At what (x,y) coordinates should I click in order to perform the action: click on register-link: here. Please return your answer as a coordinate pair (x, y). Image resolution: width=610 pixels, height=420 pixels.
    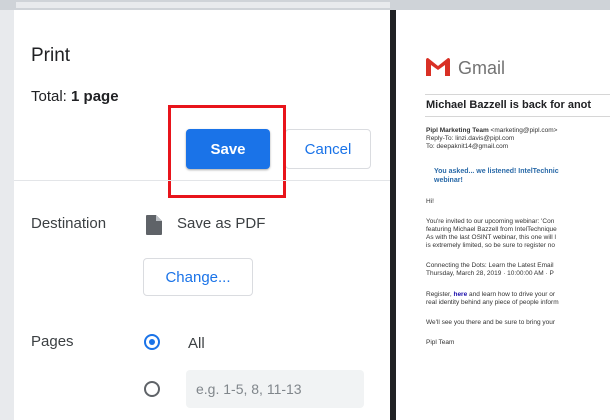
    Looking at the image, I should click on (460, 294).